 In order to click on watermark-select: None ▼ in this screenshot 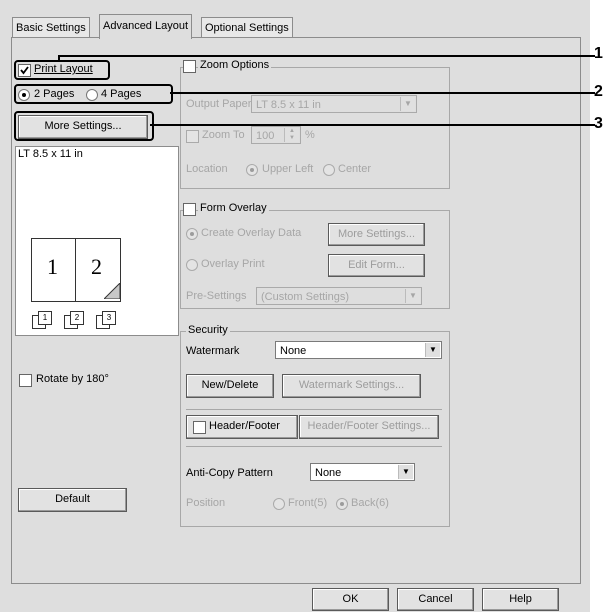, I will do `click(358, 350)`.